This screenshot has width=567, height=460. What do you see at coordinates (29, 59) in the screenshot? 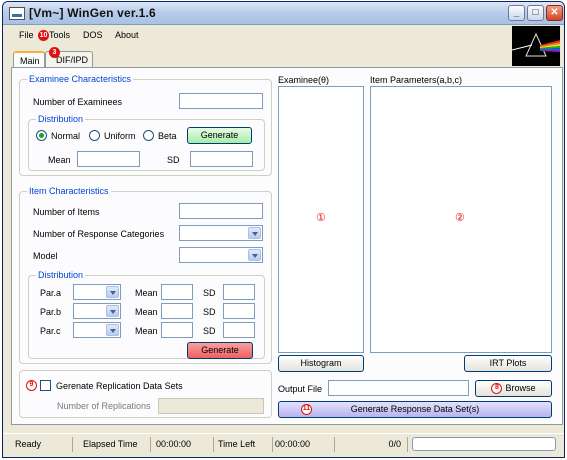
I see `tab-main: Main` at bounding box center [29, 59].